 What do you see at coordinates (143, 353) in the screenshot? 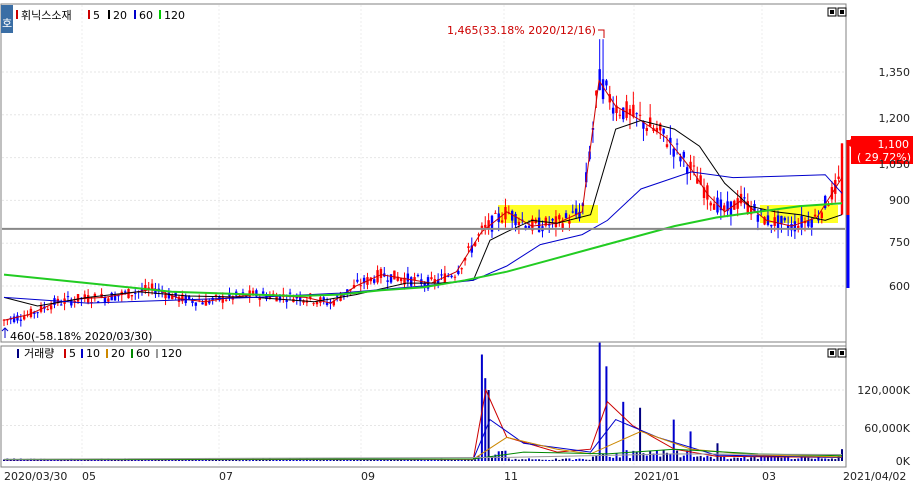
I see `volume-legend-ma60: 60` at bounding box center [143, 353].